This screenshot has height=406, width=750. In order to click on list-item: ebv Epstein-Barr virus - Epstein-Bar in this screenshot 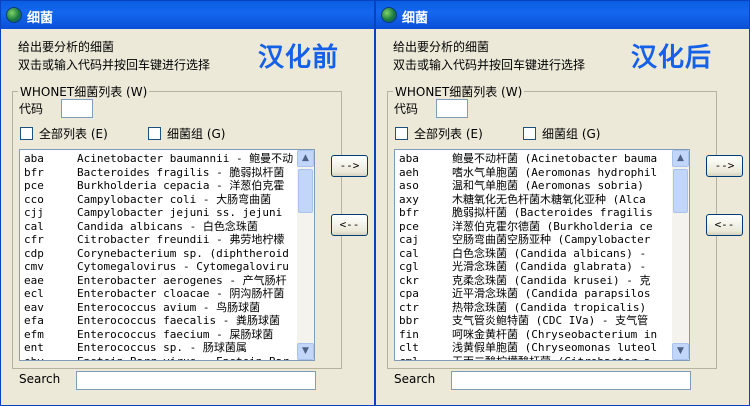, I will do `click(158, 358)`.